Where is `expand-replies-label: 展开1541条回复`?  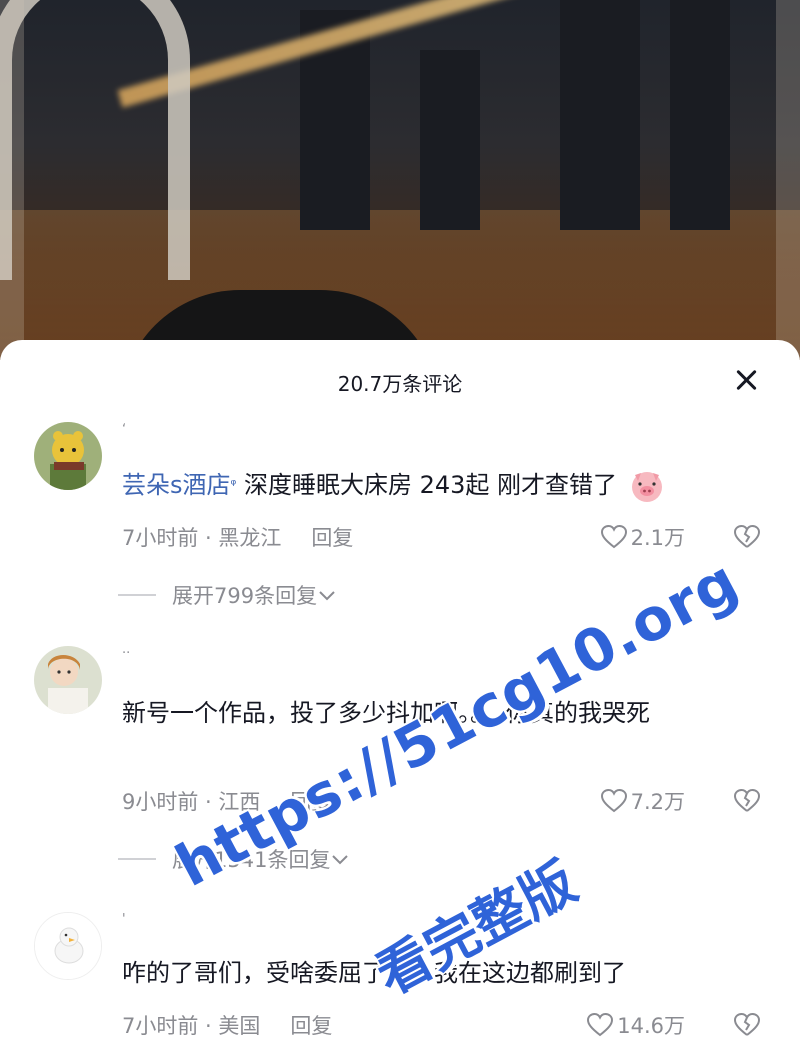
expand-replies-label: 展开1541条回复 is located at coordinates (251, 860).